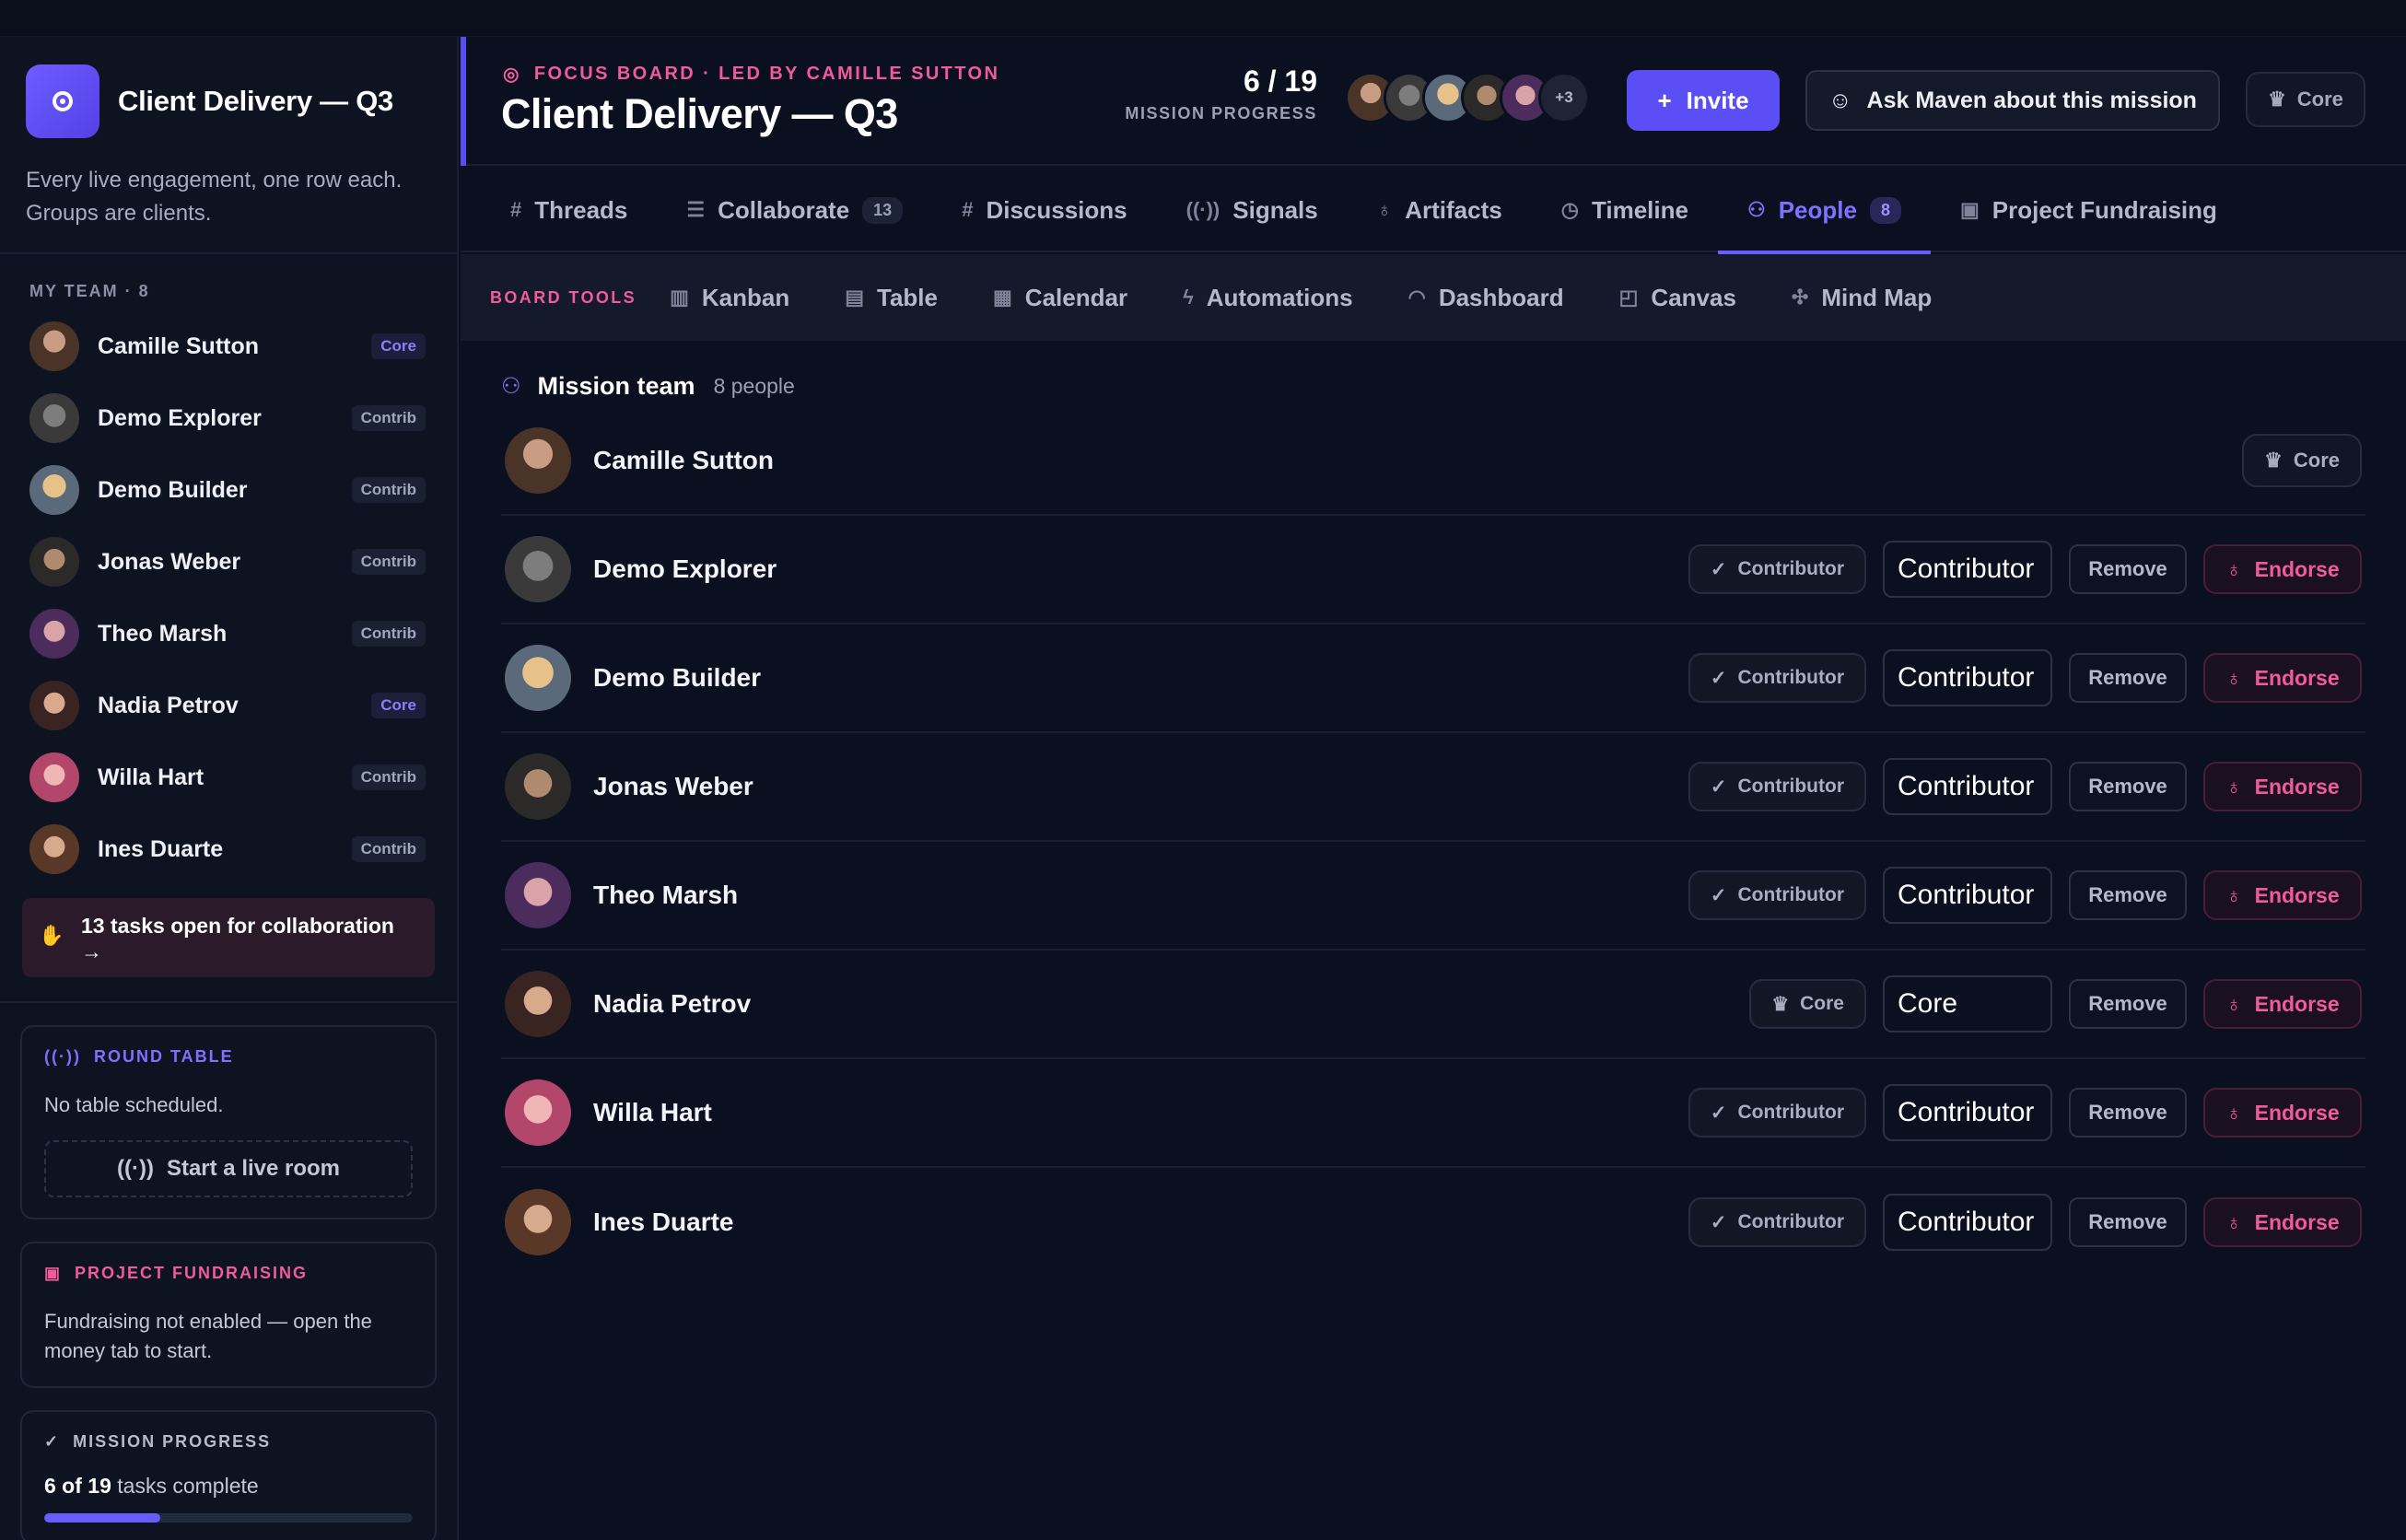 The width and height of the screenshot is (2406, 1540). I want to click on target-icon: ◎, so click(512, 74).